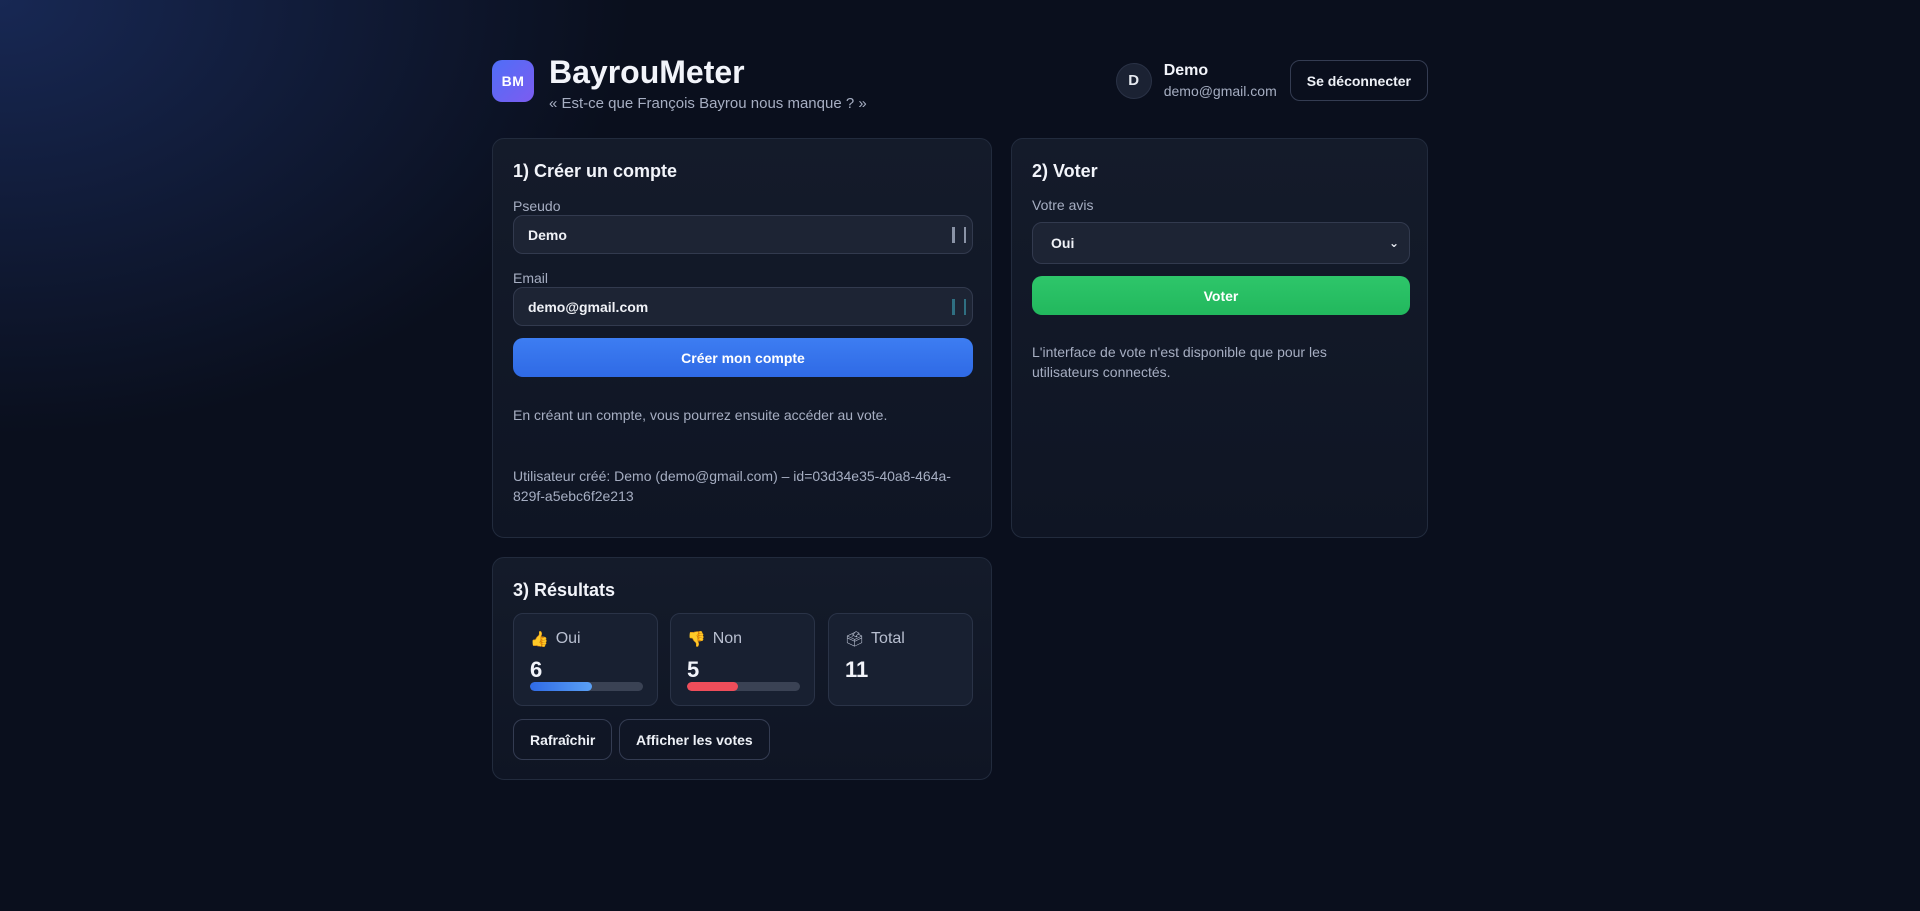 This screenshot has height=911, width=1920. I want to click on user-panel: D Demo demo@gmail.com Se déconnecter, so click(1271, 80).